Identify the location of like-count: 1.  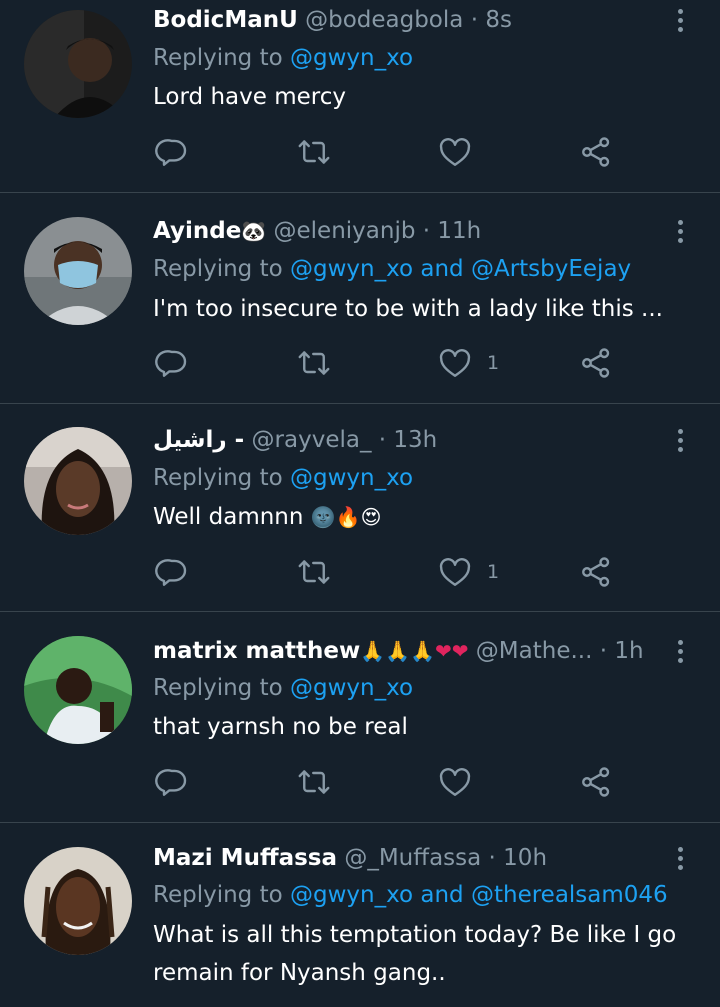
(493, 363).